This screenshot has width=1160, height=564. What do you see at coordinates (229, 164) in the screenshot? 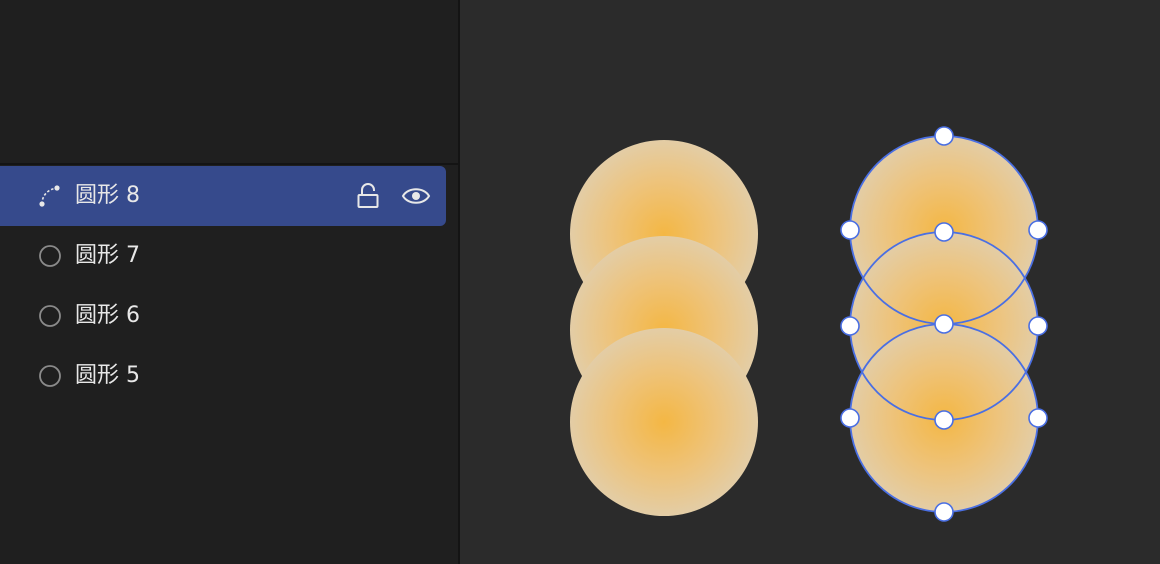
I see `panel-divider-horizontal` at bounding box center [229, 164].